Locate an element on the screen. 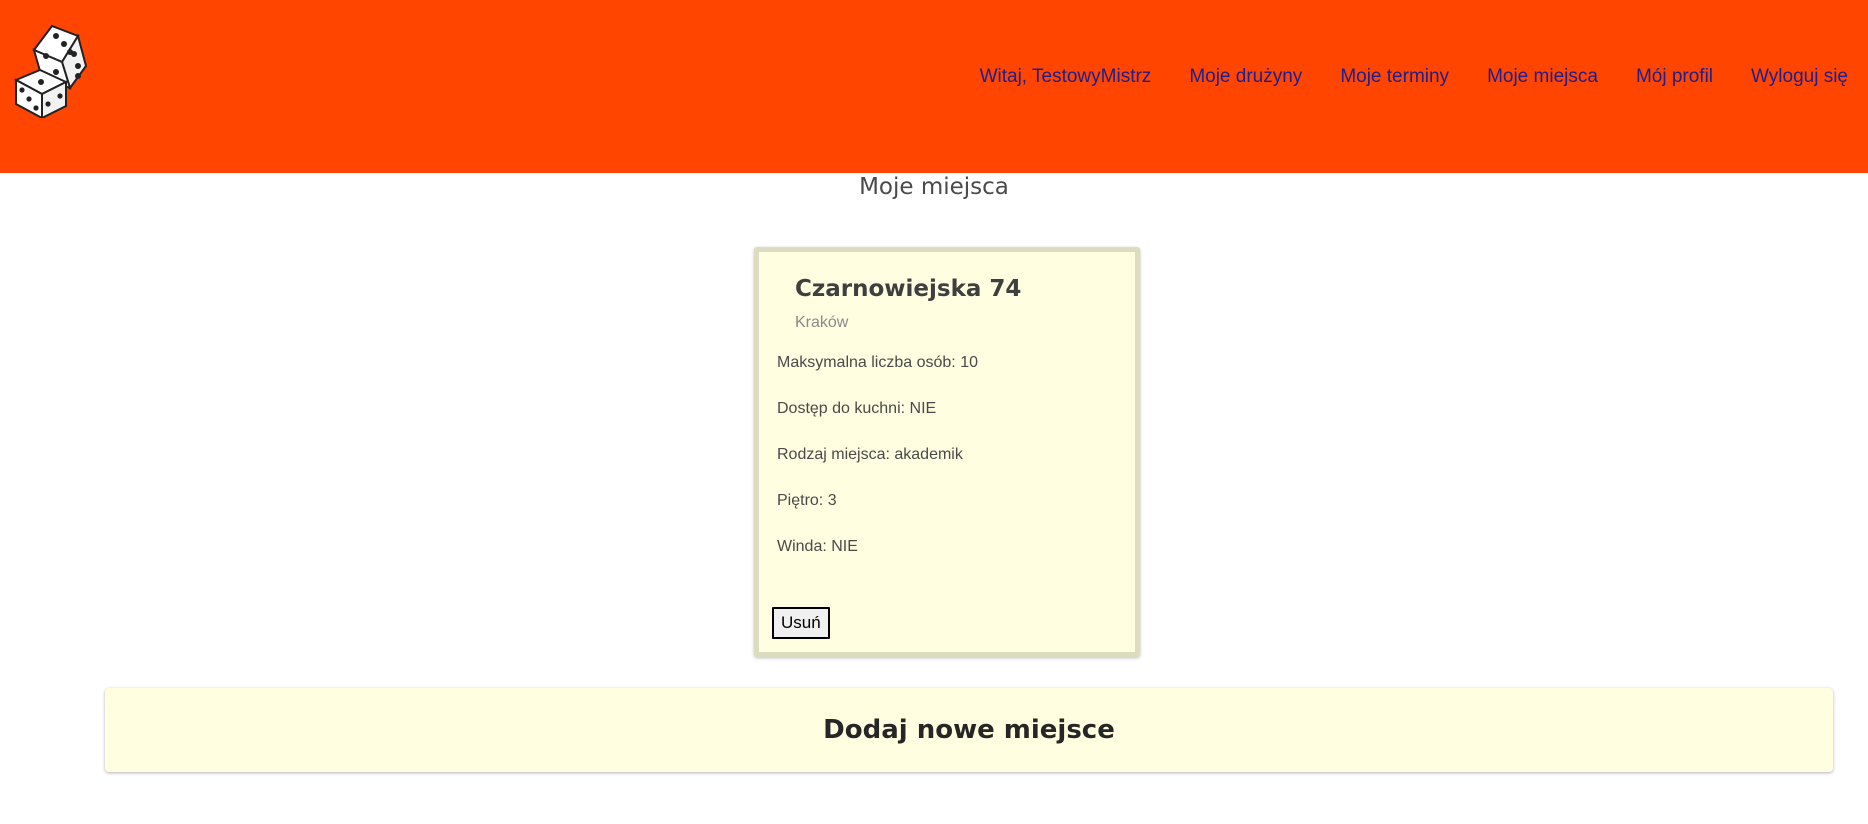  add-new-place-label: Dodaj nowe miejsce is located at coordinates (969, 730).